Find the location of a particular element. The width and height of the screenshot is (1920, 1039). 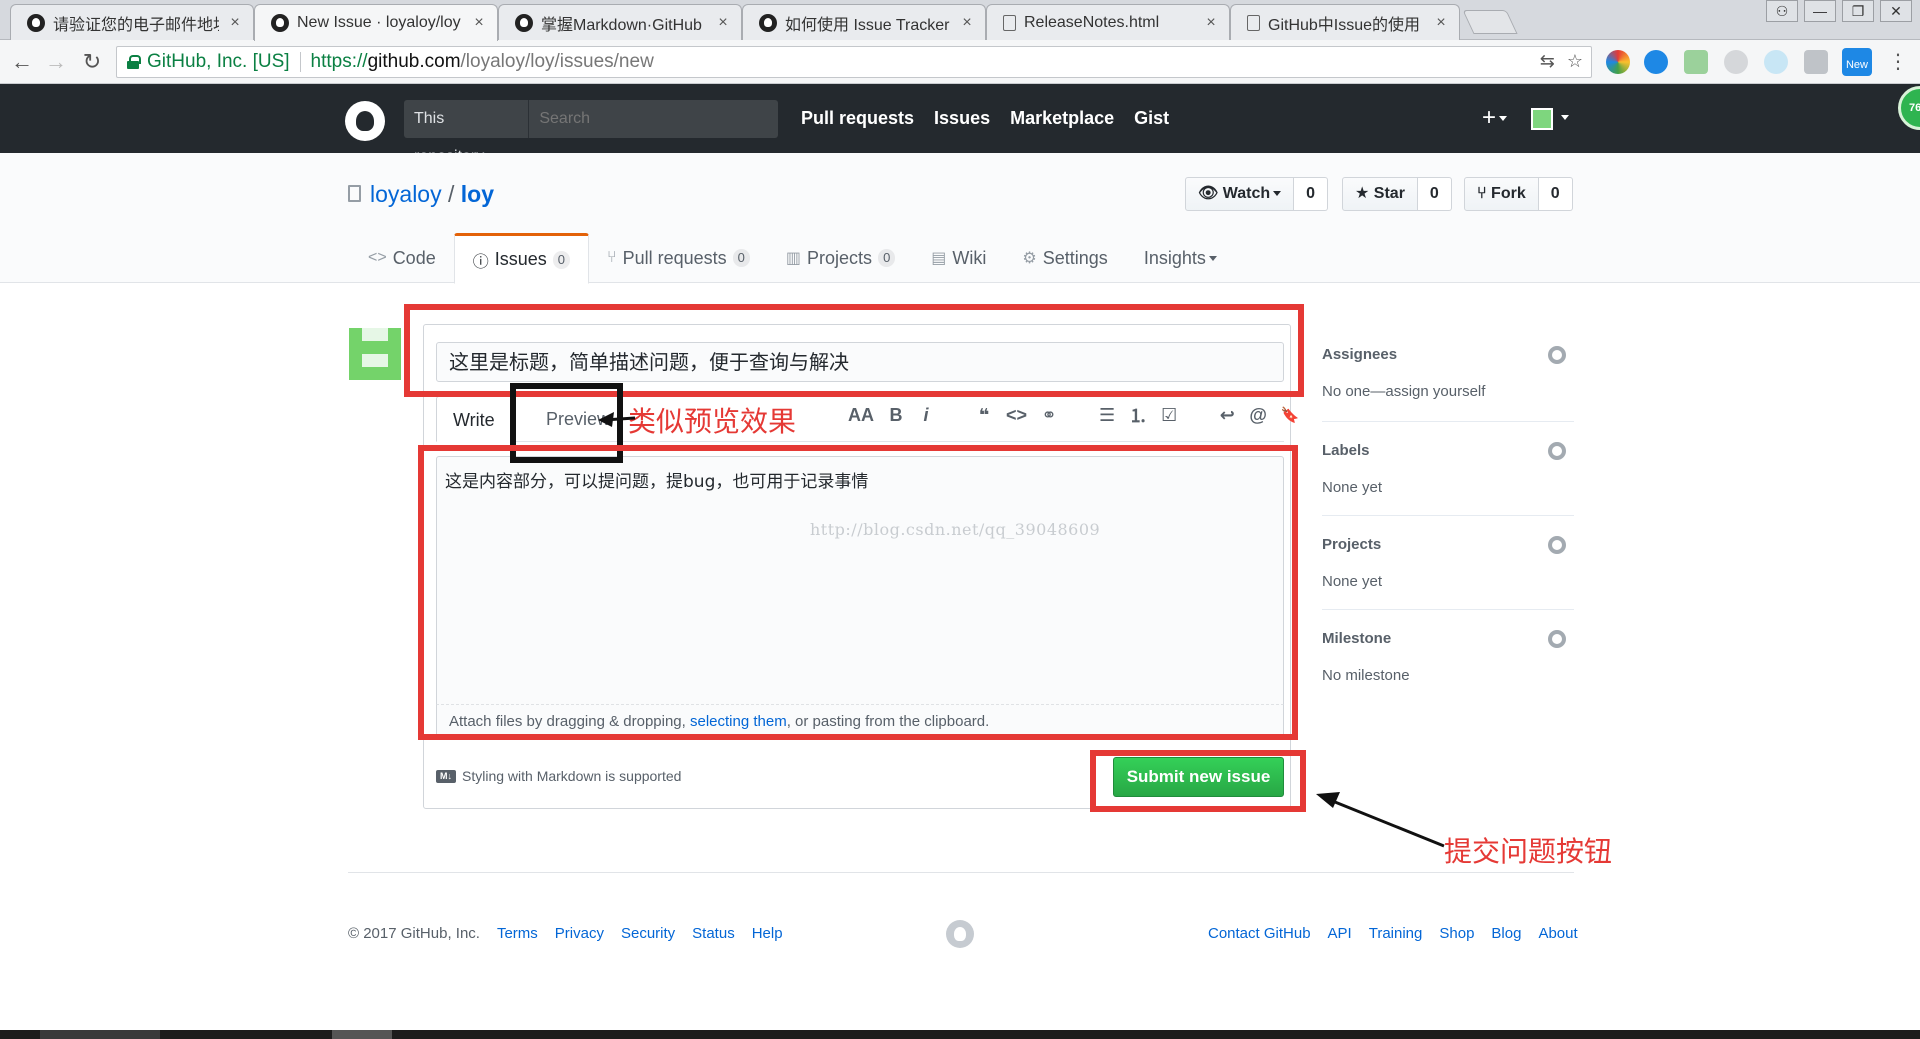

user-icon: ⚇ is located at coordinates (1782, 11).